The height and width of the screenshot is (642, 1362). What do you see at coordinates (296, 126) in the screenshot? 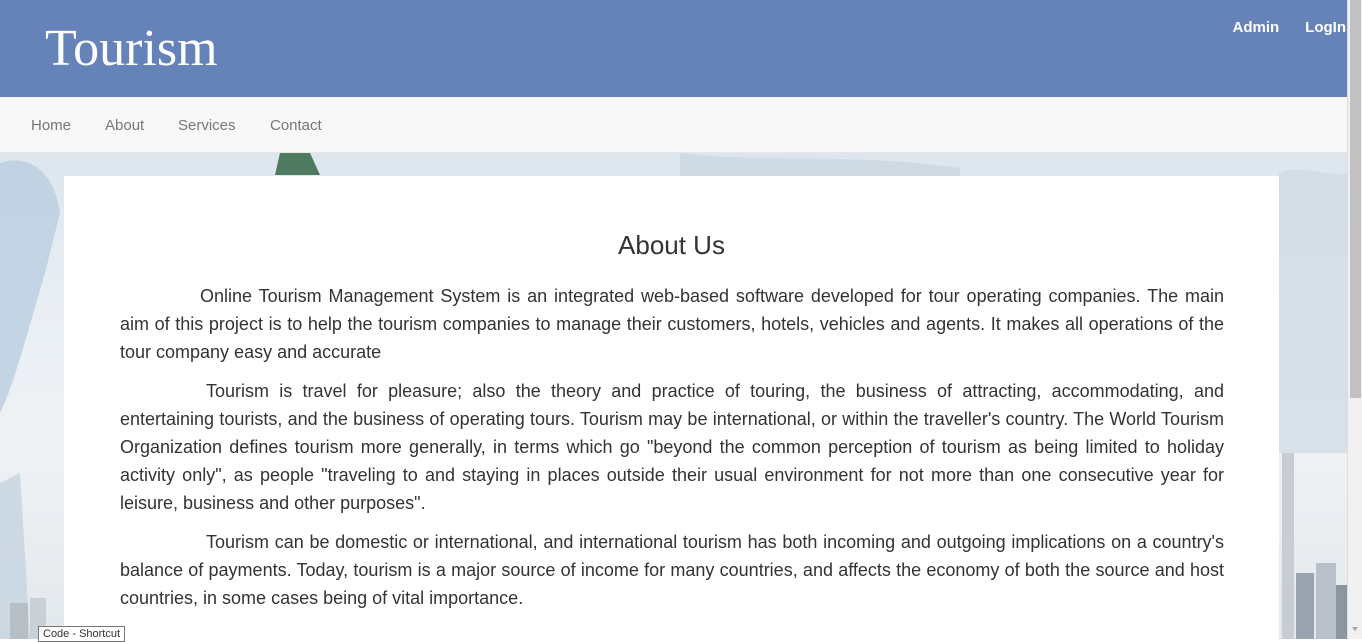
I see `nav-contact: Contact` at bounding box center [296, 126].